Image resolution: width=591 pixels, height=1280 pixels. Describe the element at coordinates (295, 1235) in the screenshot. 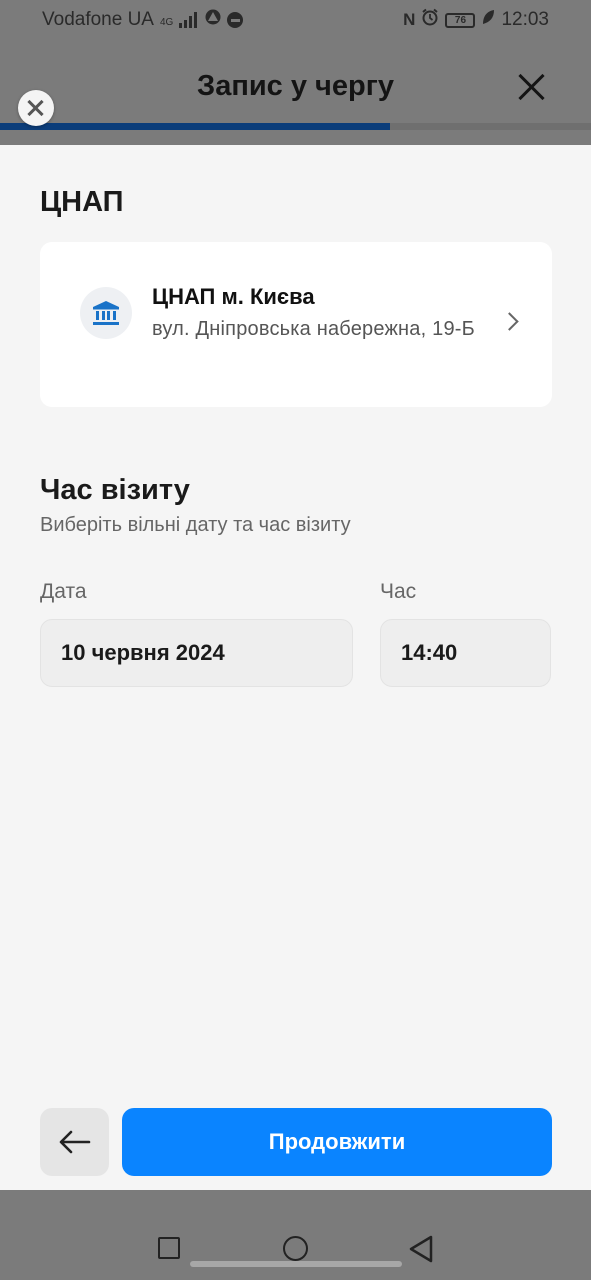

I see `system-navigation-bar` at that location.